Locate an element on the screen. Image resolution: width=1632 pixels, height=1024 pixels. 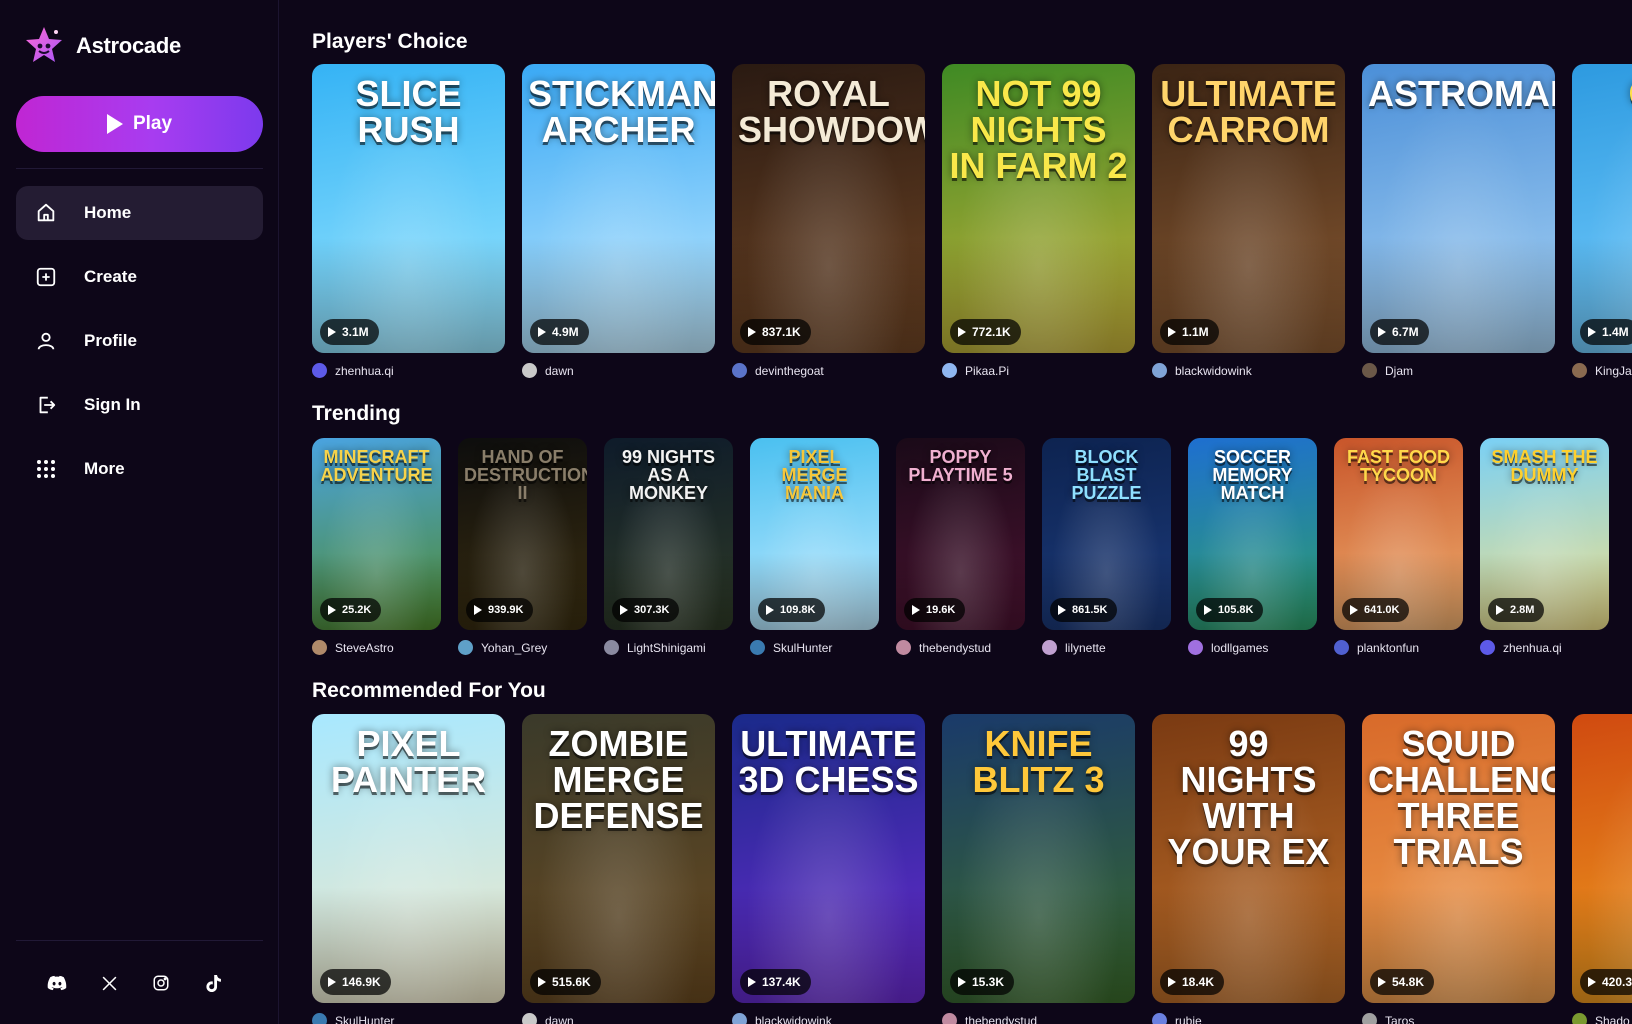
game-author: Yohan_Grey is located at coordinates (522, 647).